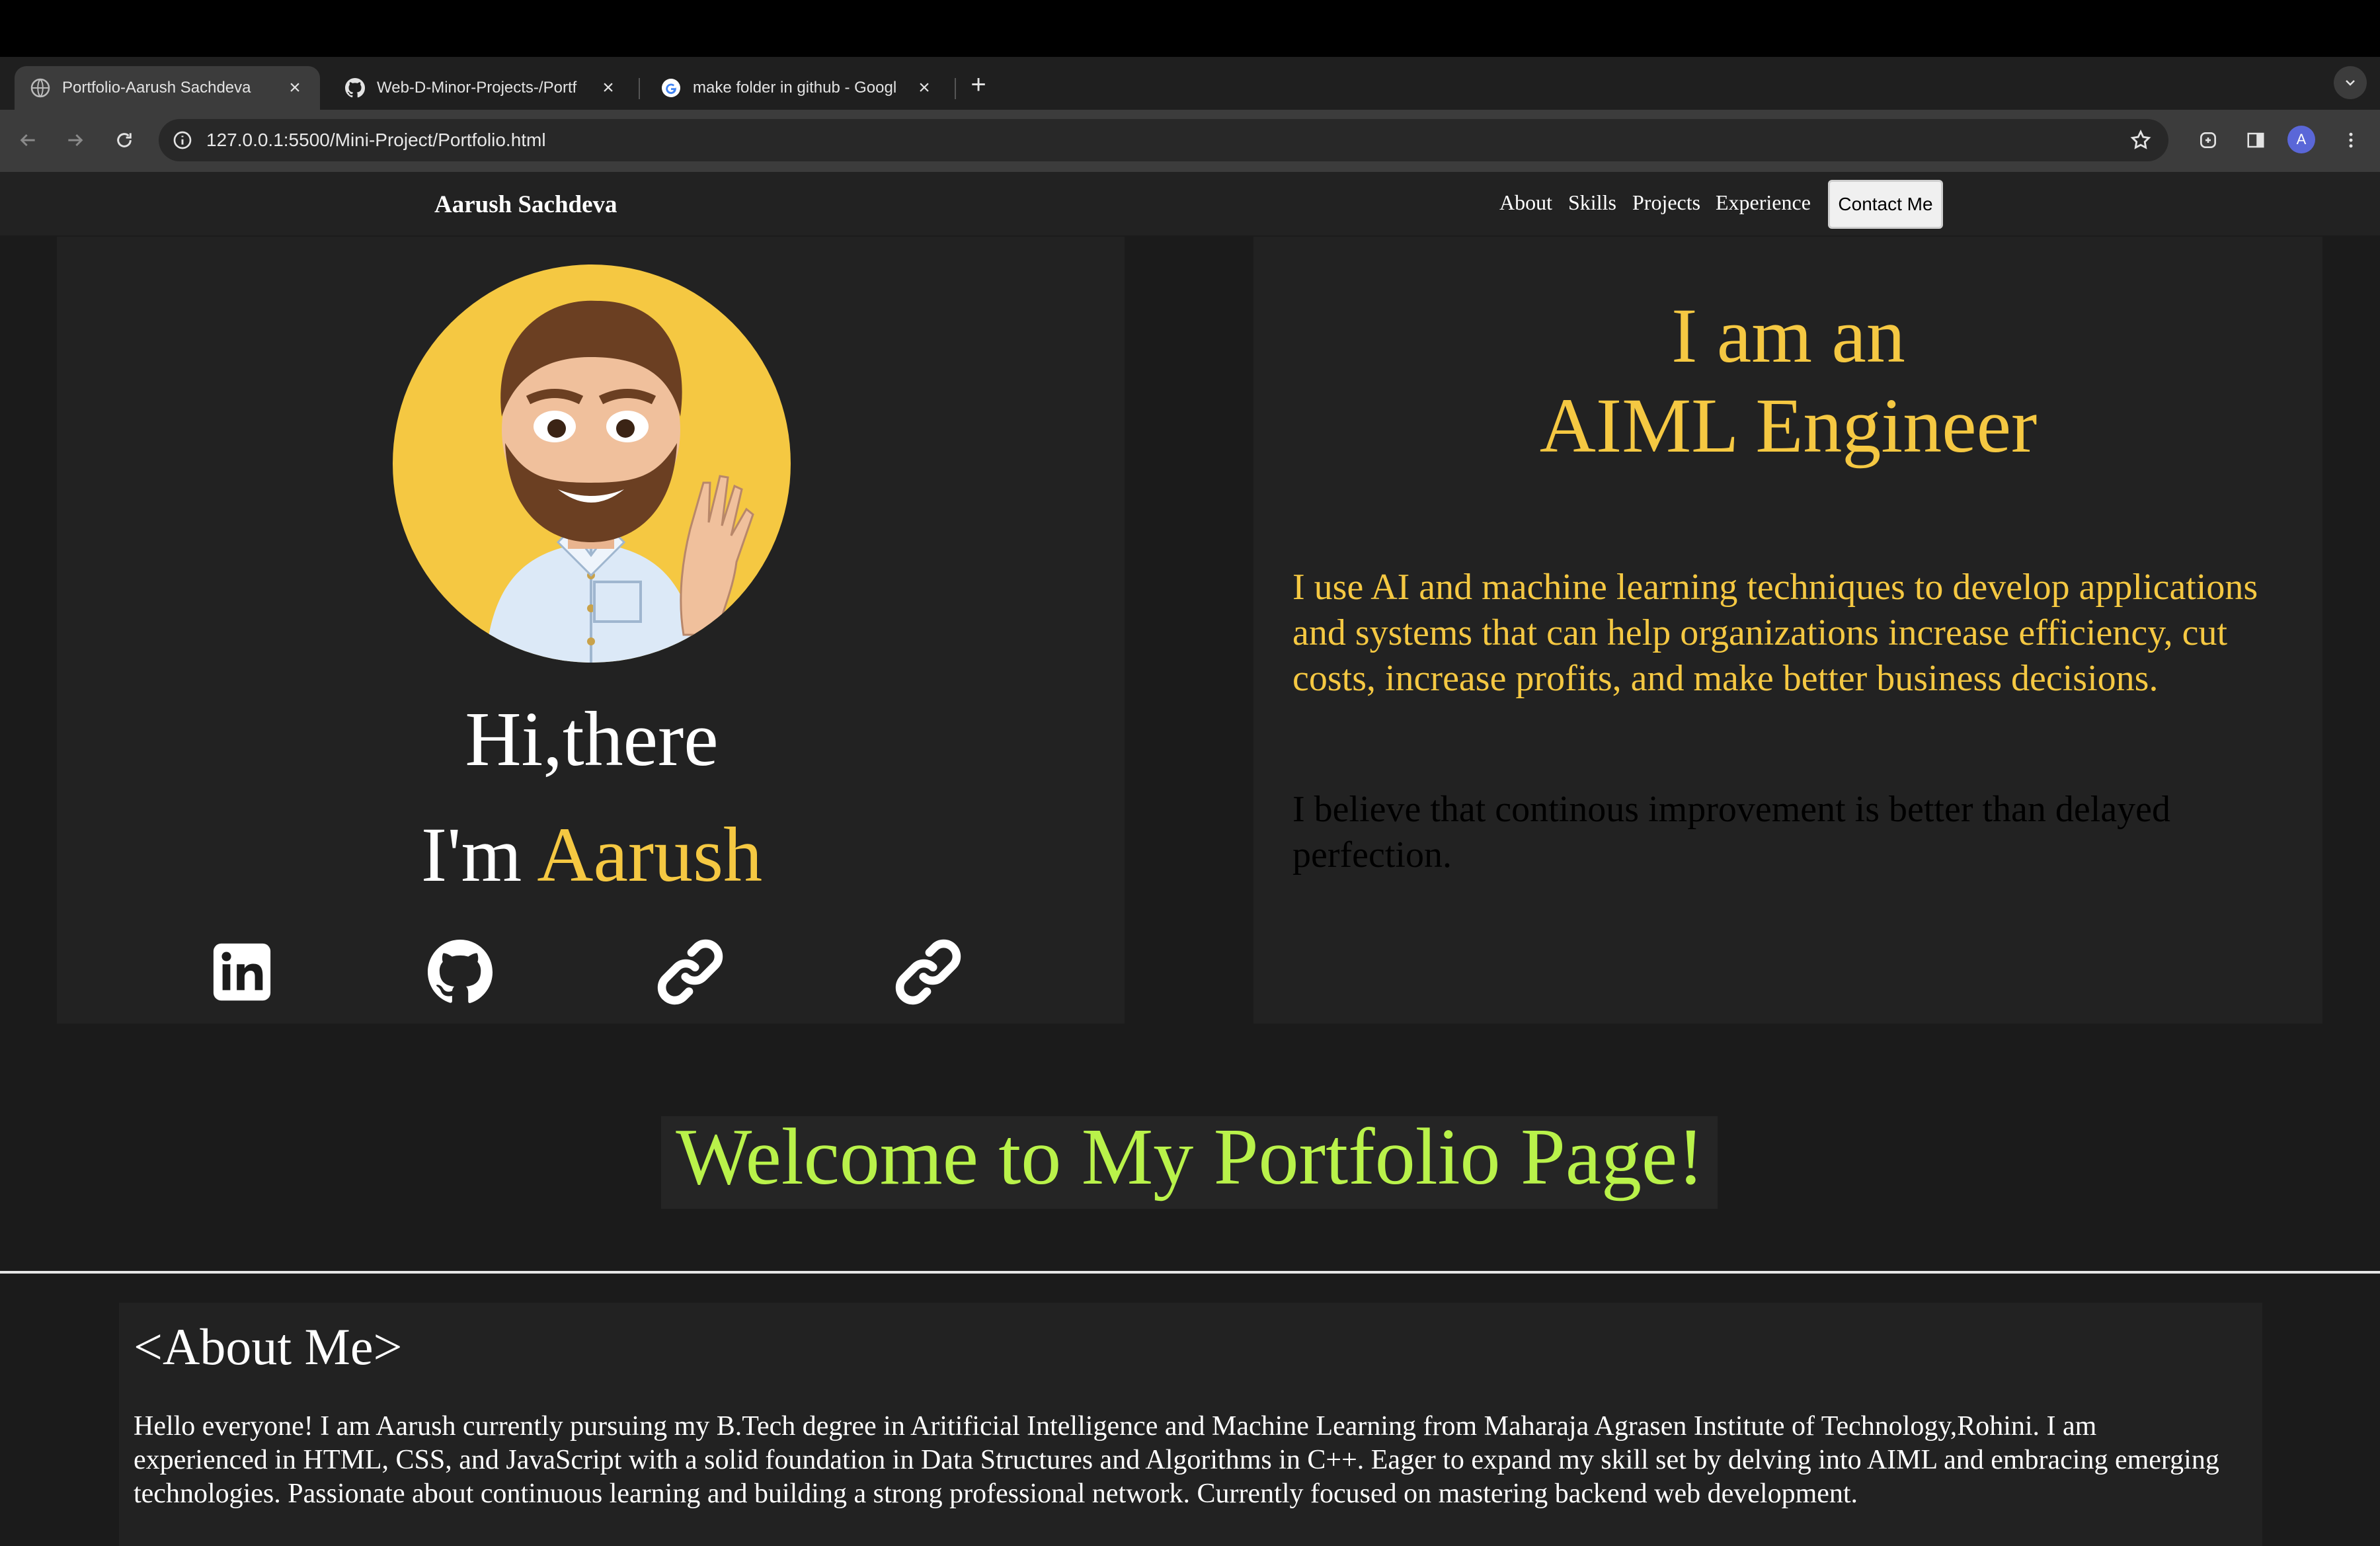 This screenshot has width=2380, height=1546. What do you see at coordinates (525, 204) in the screenshot?
I see `site-brand: Aarush Sachdeva` at bounding box center [525, 204].